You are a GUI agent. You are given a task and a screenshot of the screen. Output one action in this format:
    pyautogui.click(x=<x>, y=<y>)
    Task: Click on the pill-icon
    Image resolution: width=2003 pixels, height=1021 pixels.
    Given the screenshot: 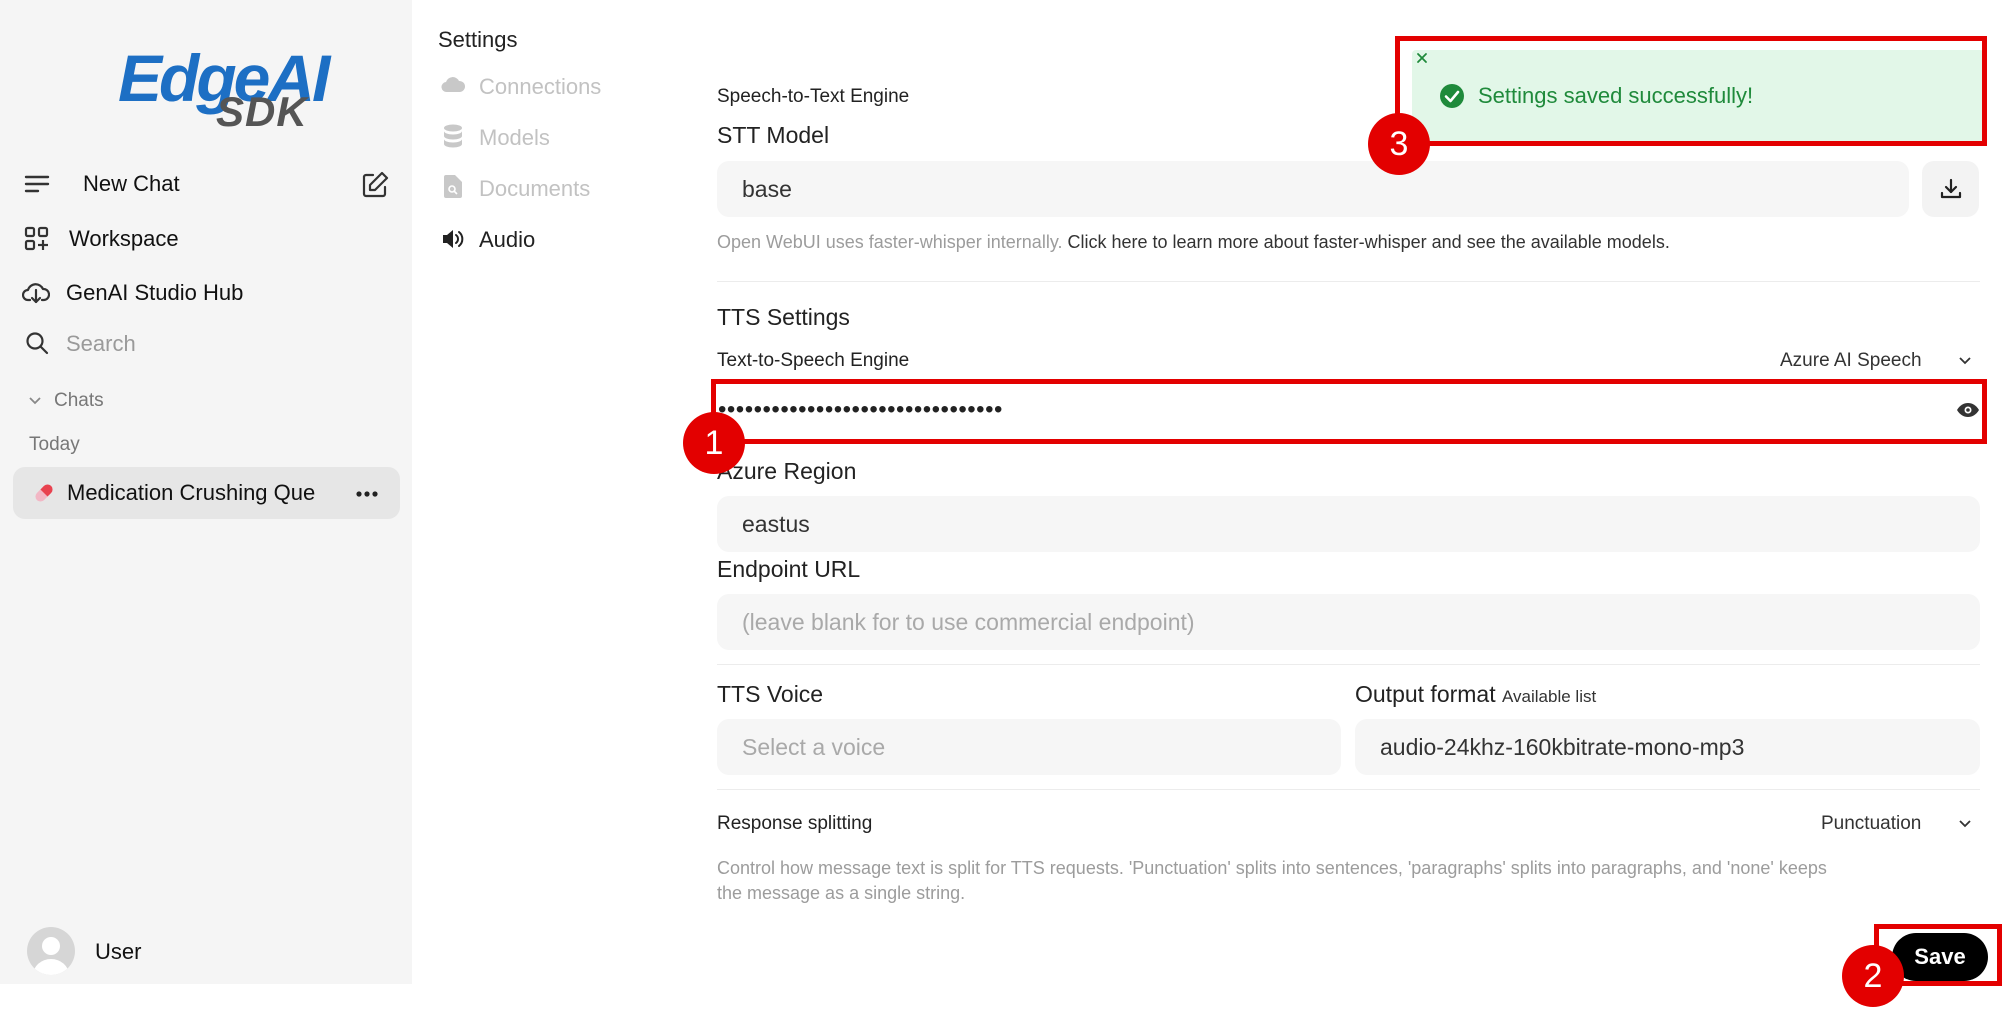 What is the action you would take?
    pyautogui.click(x=44, y=493)
    